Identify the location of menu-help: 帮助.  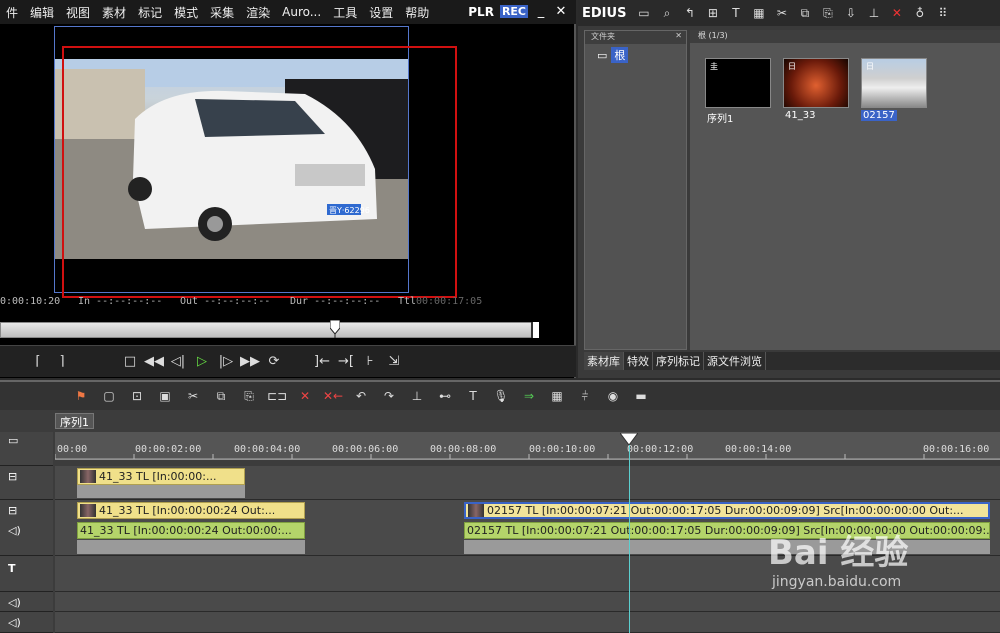
(417, 12).